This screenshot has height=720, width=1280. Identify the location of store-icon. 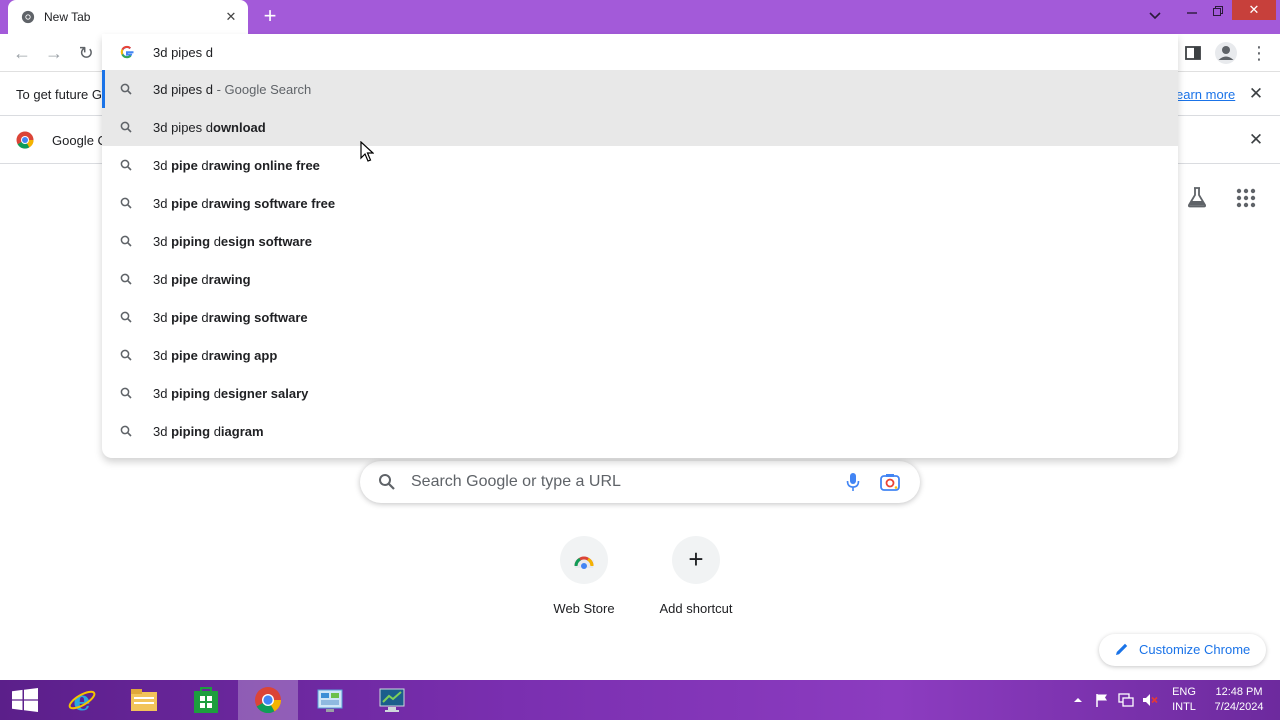
(206, 700).